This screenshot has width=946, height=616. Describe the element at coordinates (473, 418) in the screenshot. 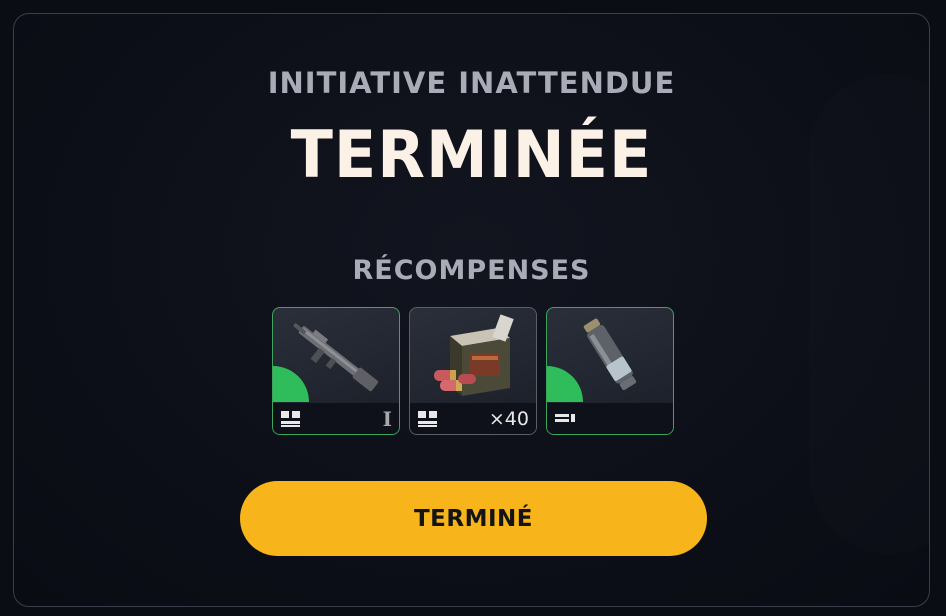

I see `reward-card-footer: ×40` at that location.